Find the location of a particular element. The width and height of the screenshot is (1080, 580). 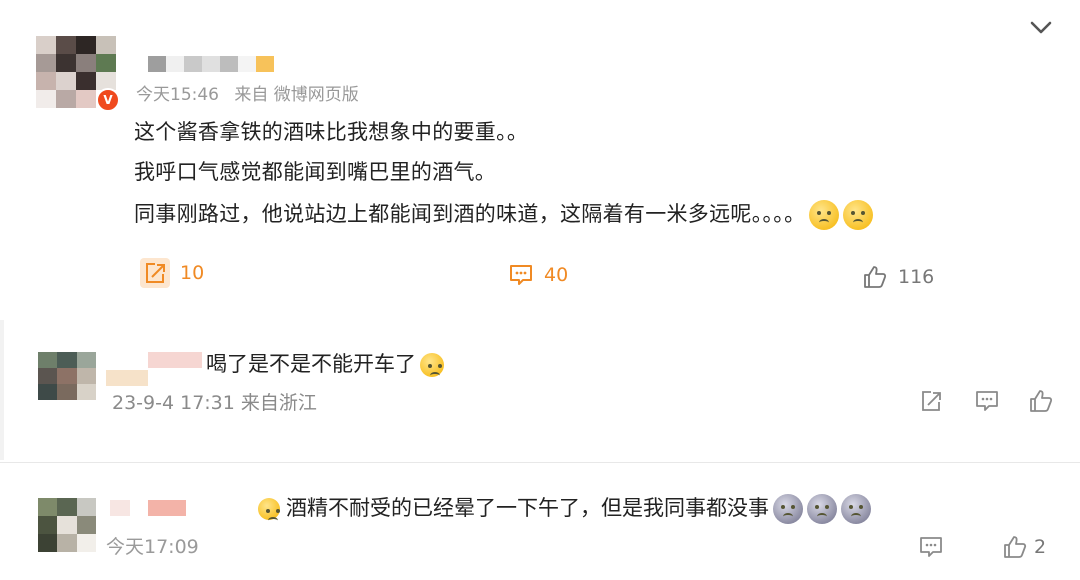

comment-meta: 今天17:09 is located at coordinates (152, 547).